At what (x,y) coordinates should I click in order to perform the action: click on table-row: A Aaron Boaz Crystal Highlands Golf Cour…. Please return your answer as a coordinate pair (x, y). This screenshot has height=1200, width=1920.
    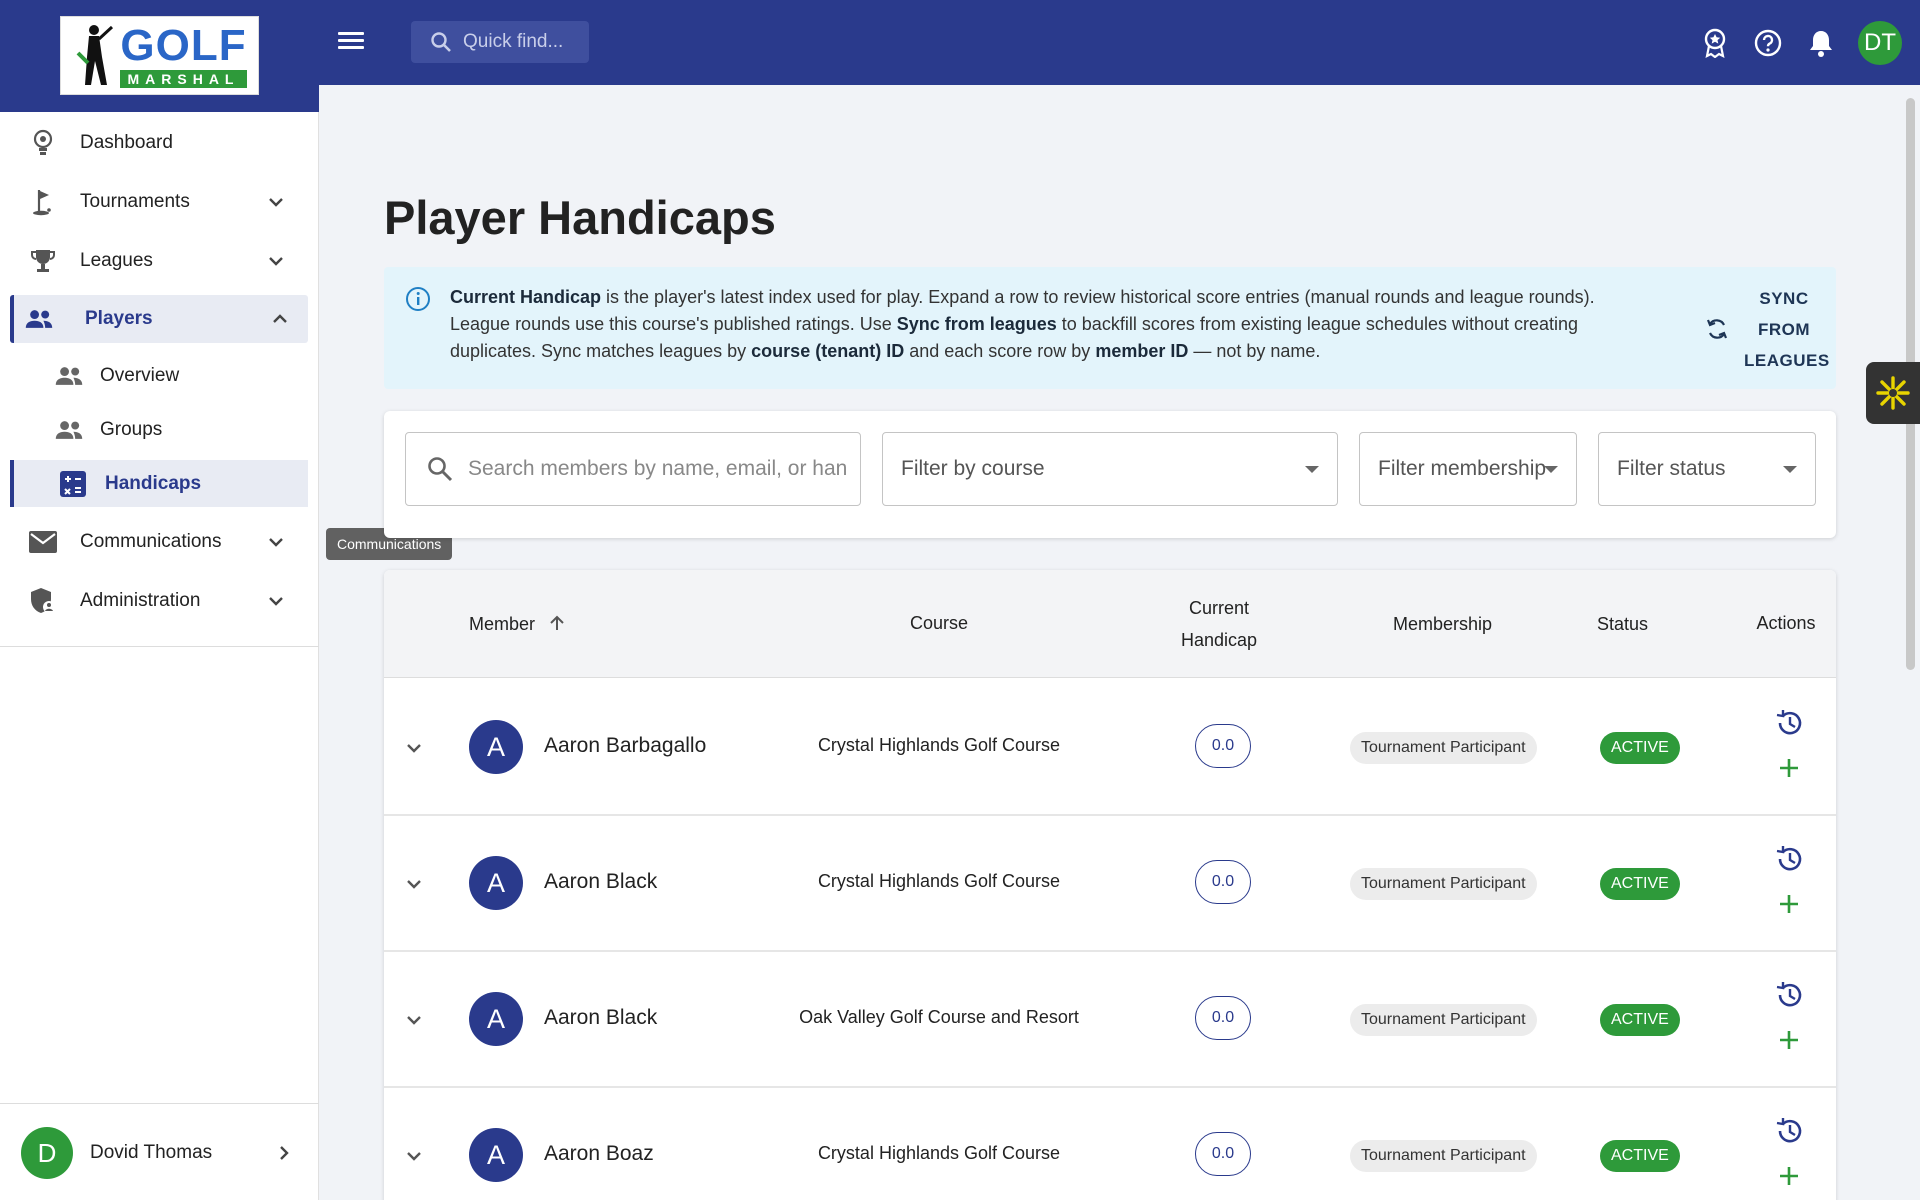
    Looking at the image, I should click on (1110, 1144).